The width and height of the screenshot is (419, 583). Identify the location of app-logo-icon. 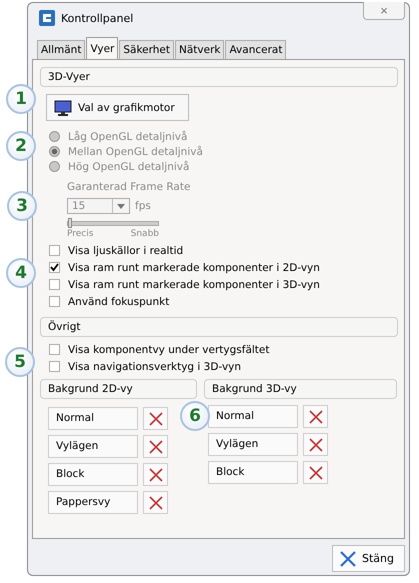
(47, 18).